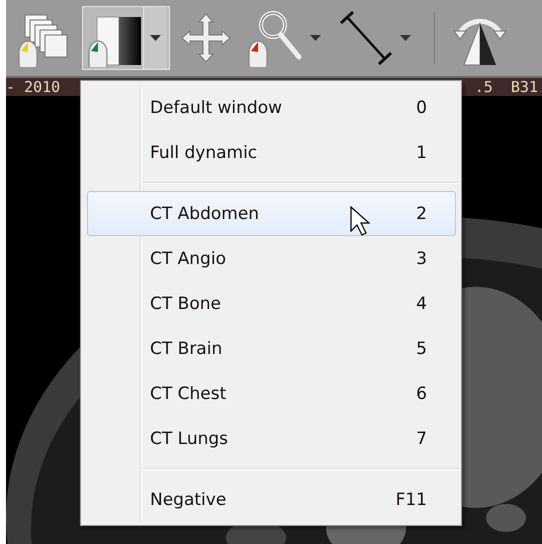 This screenshot has width=542, height=544. What do you see at coordinates (206, 38) in the screenshot?
I see `move-arrows-icon` at bounding box center [206, 38].